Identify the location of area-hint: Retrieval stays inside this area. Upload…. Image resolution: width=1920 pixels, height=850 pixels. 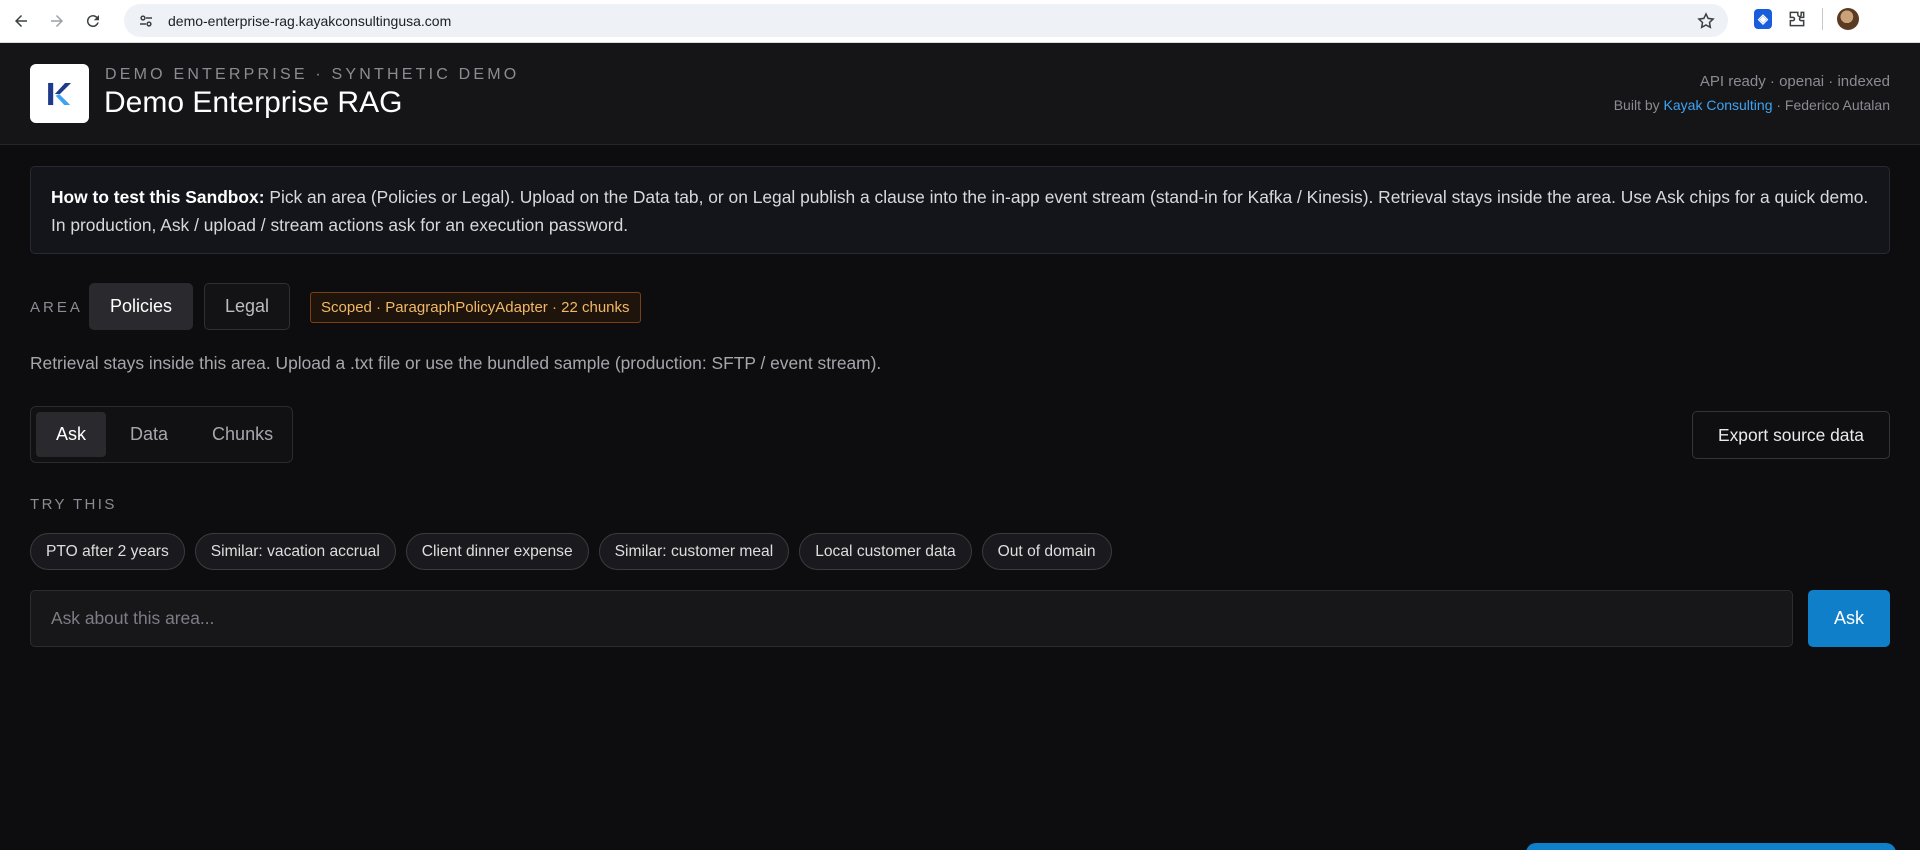
(456, 363).